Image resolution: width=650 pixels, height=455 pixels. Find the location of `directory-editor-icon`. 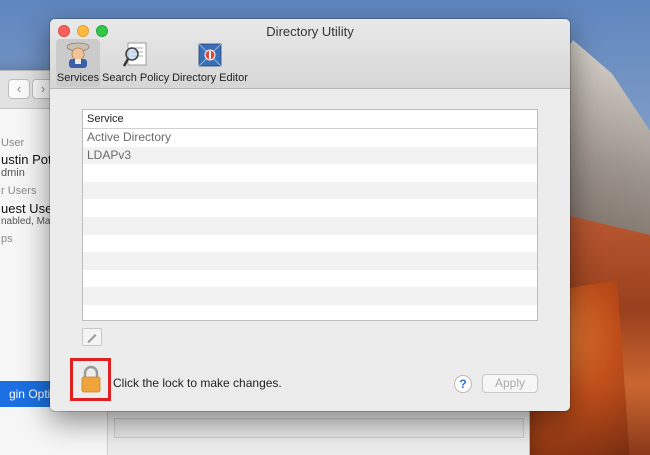

directory-editor-icon is located at coordinates (210, 55).